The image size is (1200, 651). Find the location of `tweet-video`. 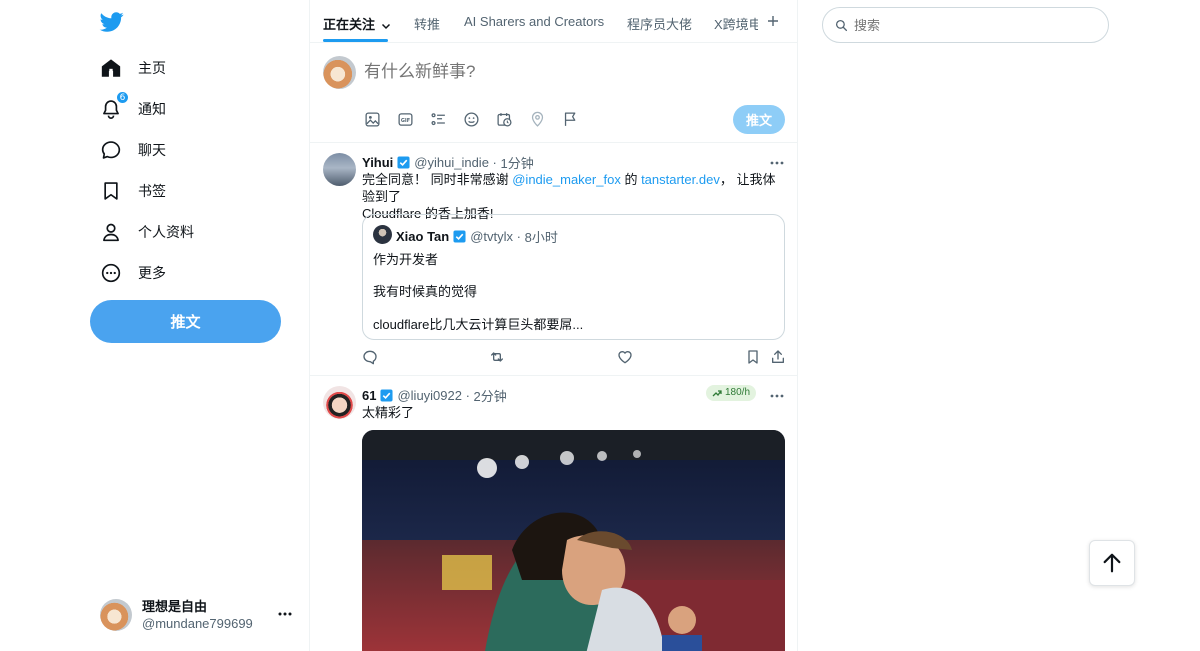

tweet-video is located at coordinates (573, 540).